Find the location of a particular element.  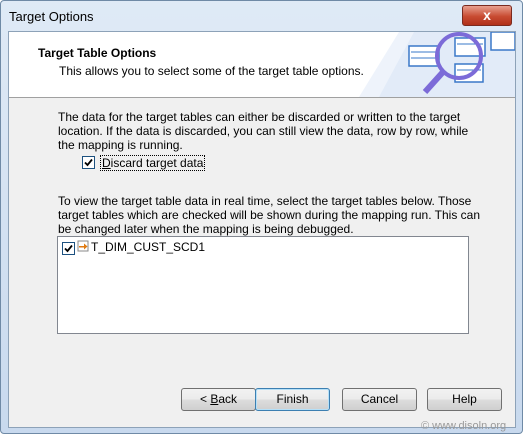

close-button: x is located at coordinates (487, 15).